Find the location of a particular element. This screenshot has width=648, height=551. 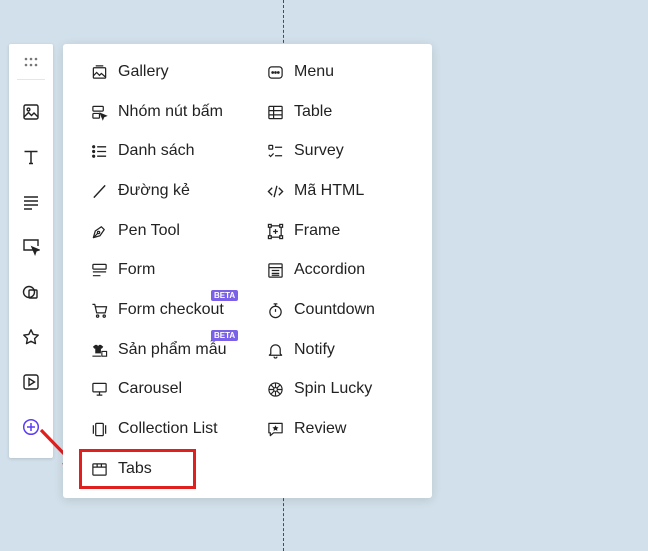

menu-item-label: Survey is located at coordinates (319, 150).